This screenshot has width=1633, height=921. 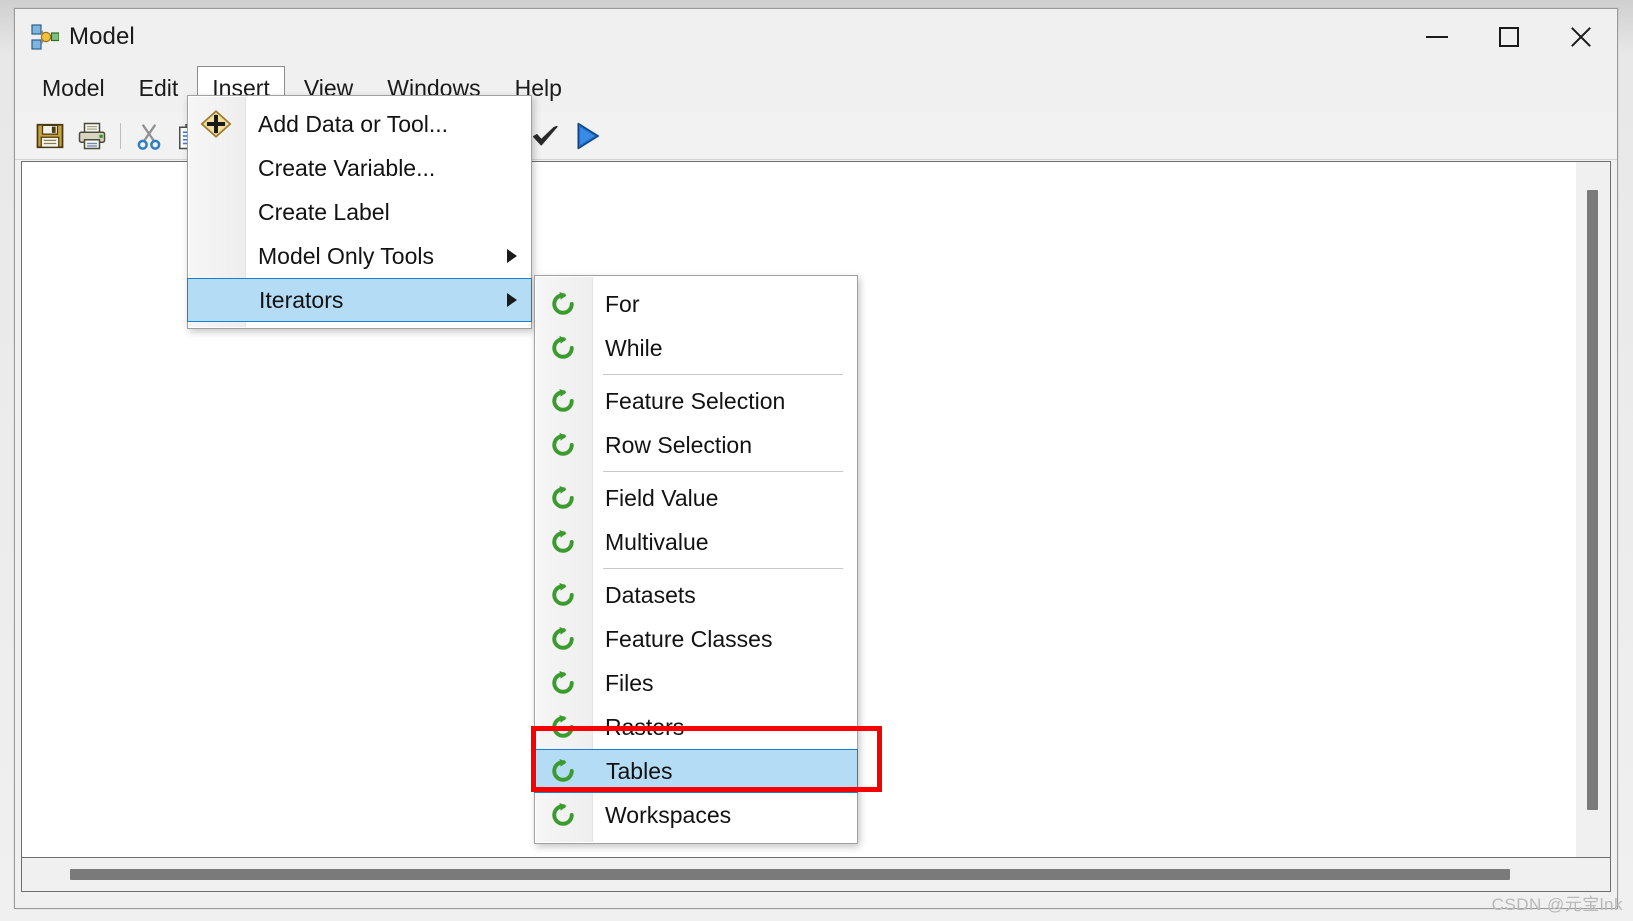 I want to click on menu-item-field-value: Field Value, so click(x=696, y=498).